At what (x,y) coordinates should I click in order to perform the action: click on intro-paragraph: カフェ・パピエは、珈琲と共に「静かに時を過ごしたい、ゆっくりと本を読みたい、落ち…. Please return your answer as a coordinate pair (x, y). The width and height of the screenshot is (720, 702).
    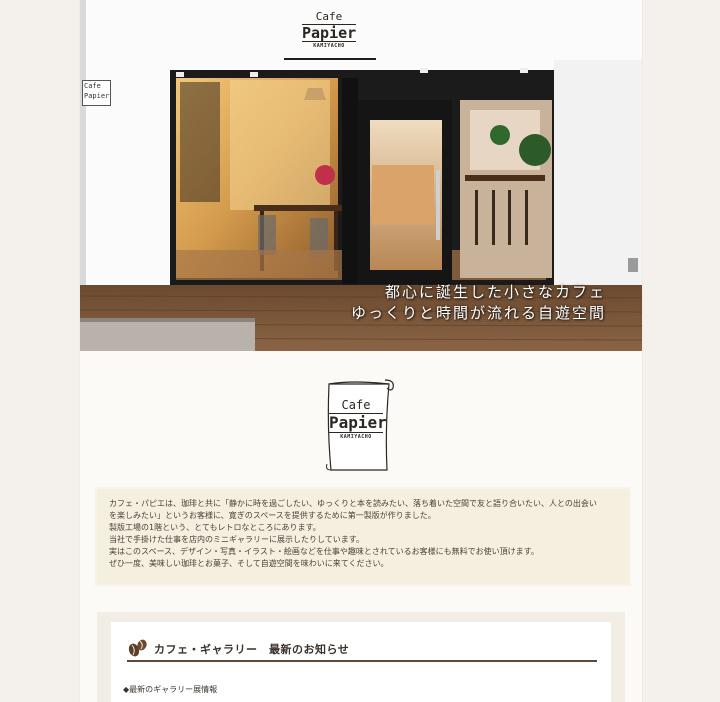
    Looking at the image, I should click on (353, 503).